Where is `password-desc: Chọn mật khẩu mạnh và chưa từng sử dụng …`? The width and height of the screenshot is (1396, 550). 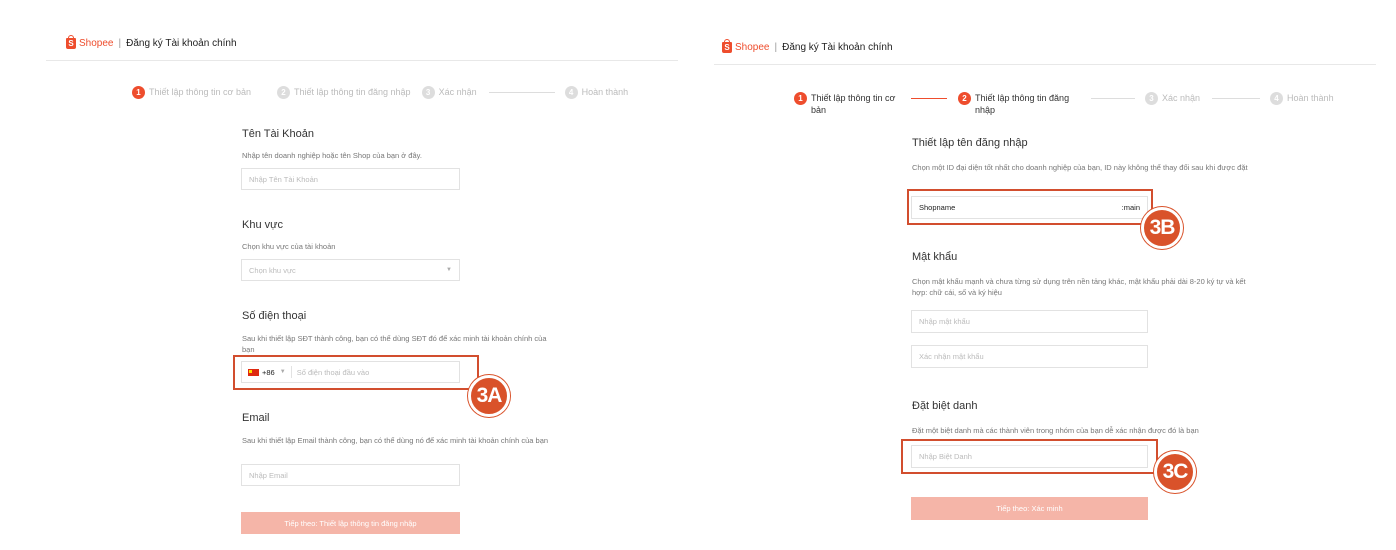
password-desc: Chọn mật khẩu mạnh và chưa từng sử dụng … is located at coordinates (1079, 287).